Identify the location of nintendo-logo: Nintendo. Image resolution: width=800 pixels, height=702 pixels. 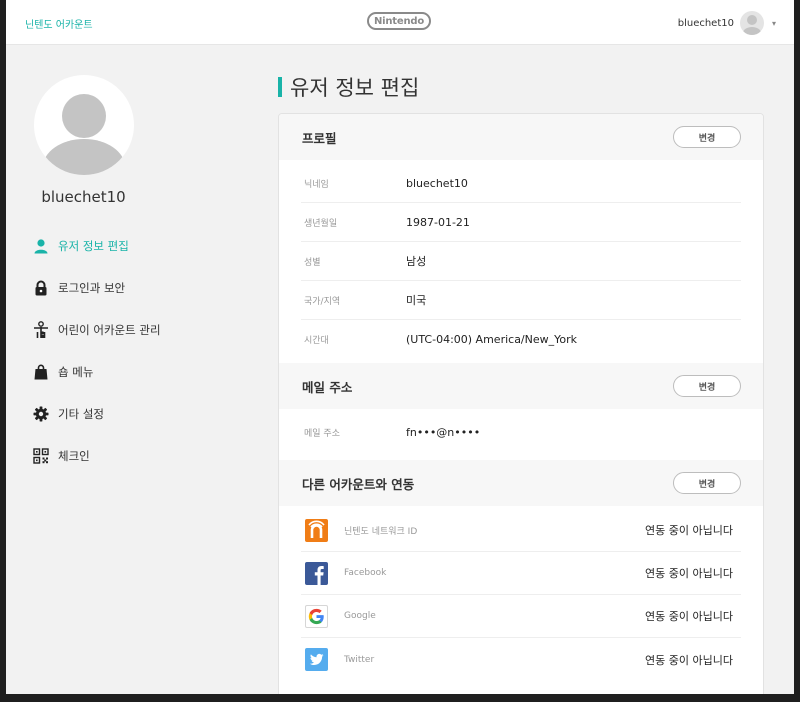
(399, 21).